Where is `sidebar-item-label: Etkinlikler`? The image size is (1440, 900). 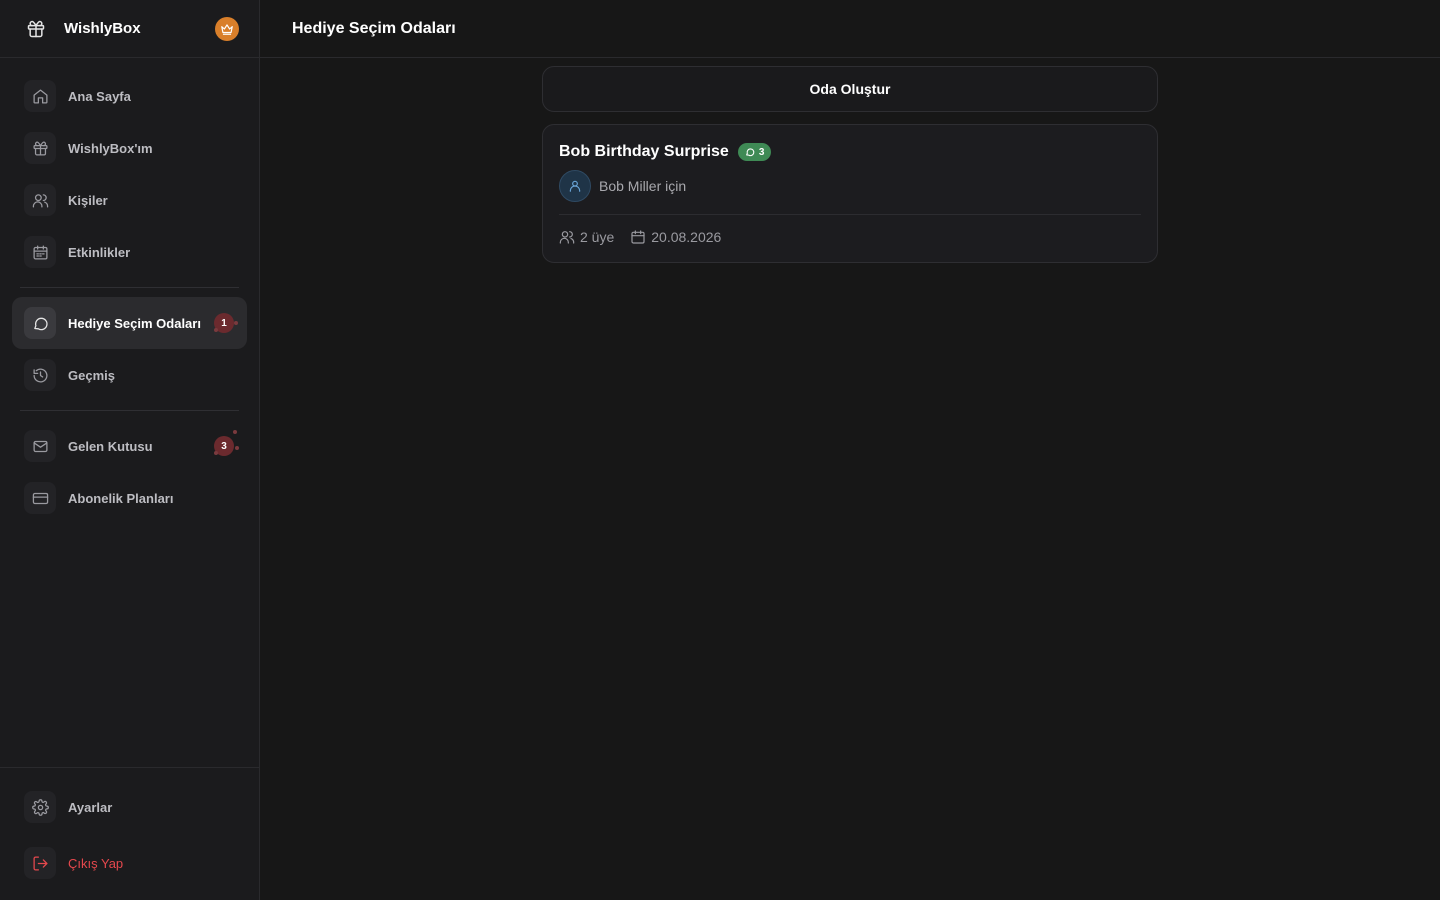 sidebar-item-label: Etkinlikler is located at coordinates (99, 252).